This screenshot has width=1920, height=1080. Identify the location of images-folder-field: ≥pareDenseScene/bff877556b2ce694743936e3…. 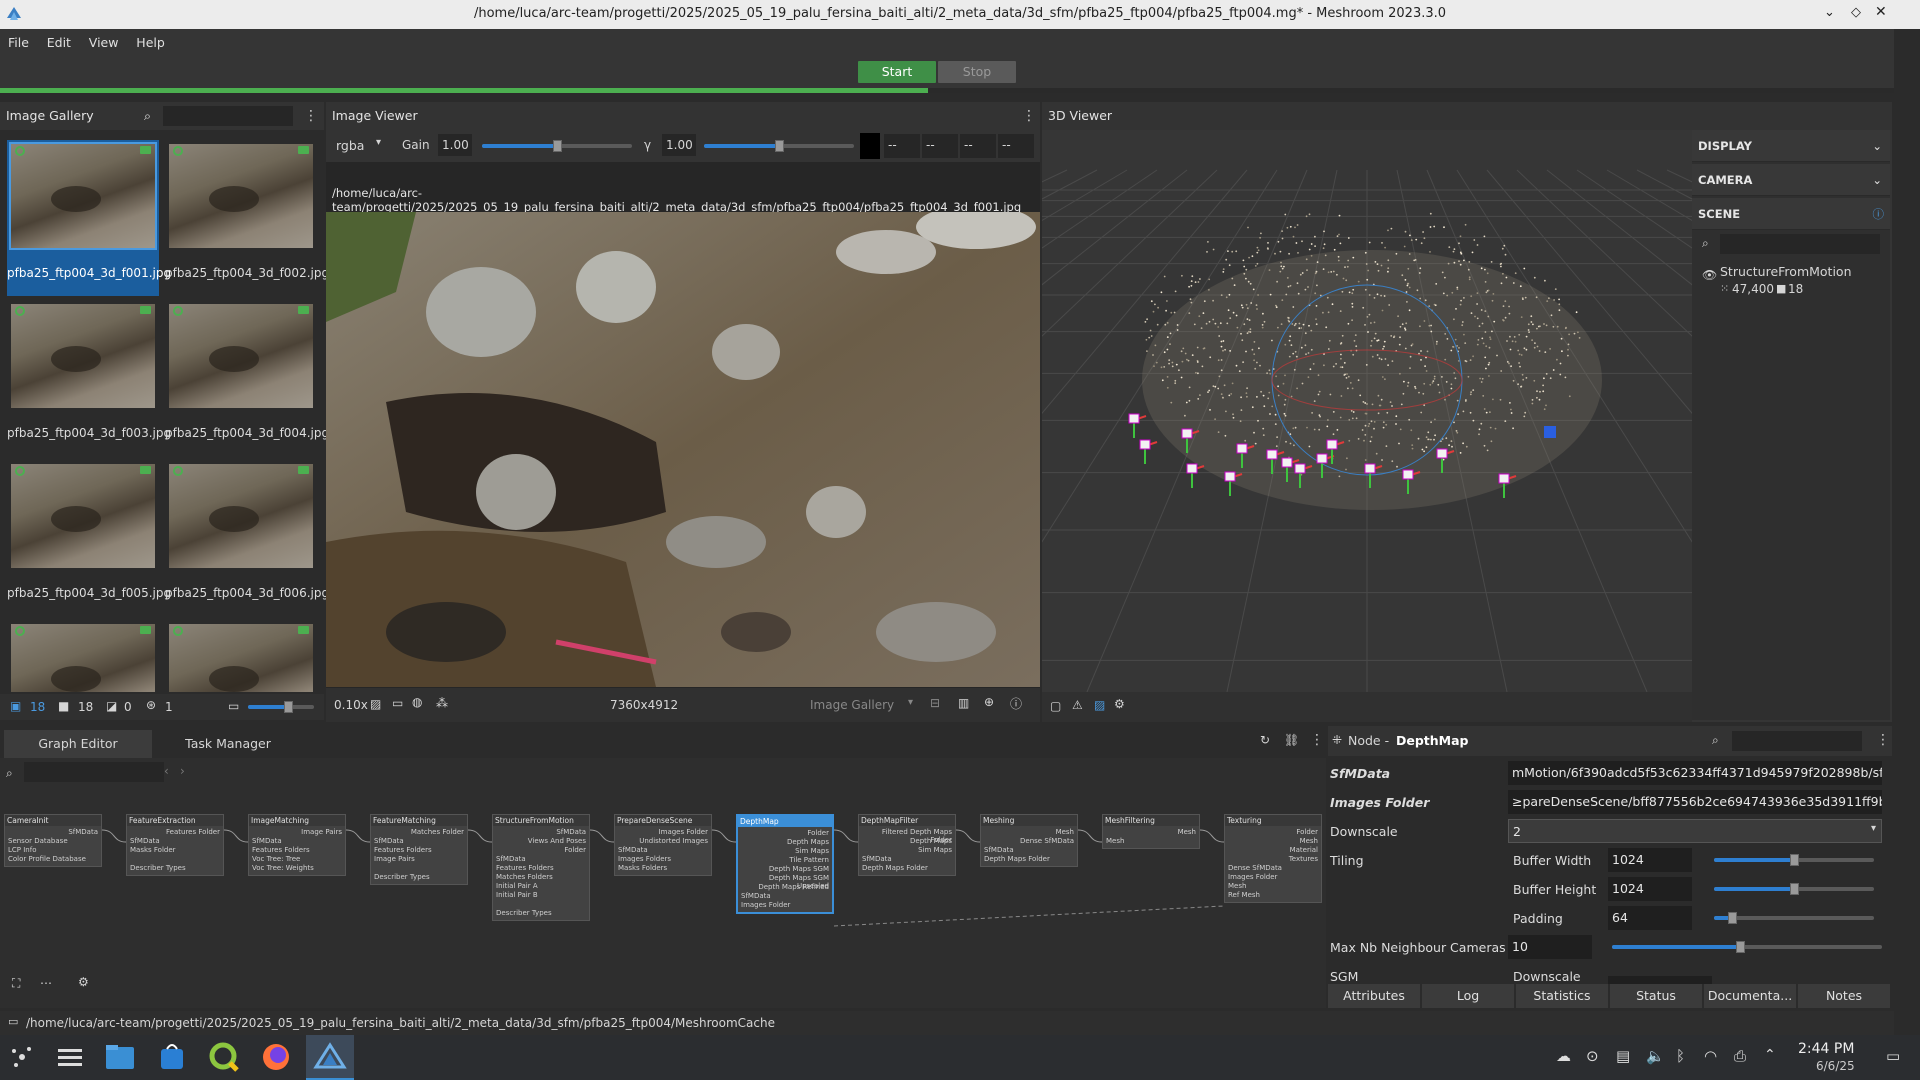
(1695, 802).